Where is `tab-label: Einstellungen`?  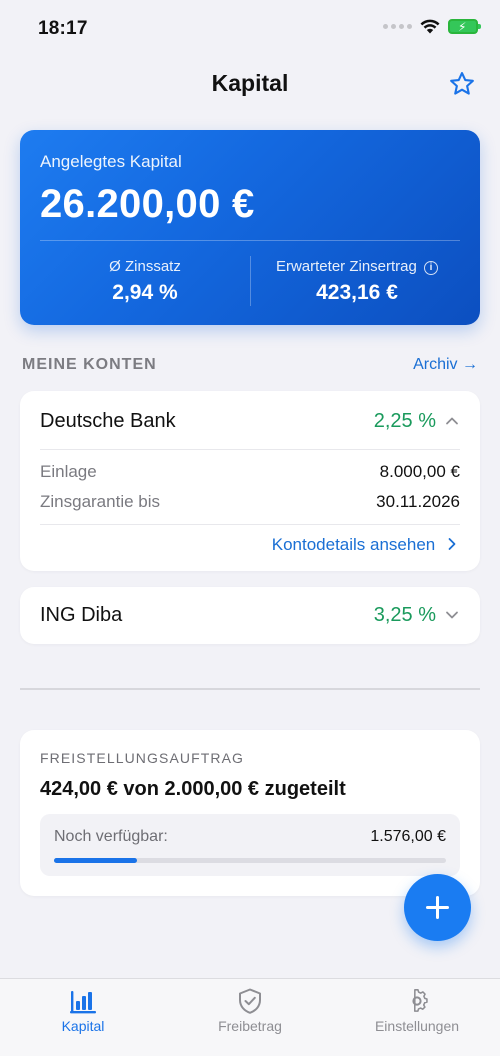 tab-label: Einstellungen is located at coordinates (417, 1026).